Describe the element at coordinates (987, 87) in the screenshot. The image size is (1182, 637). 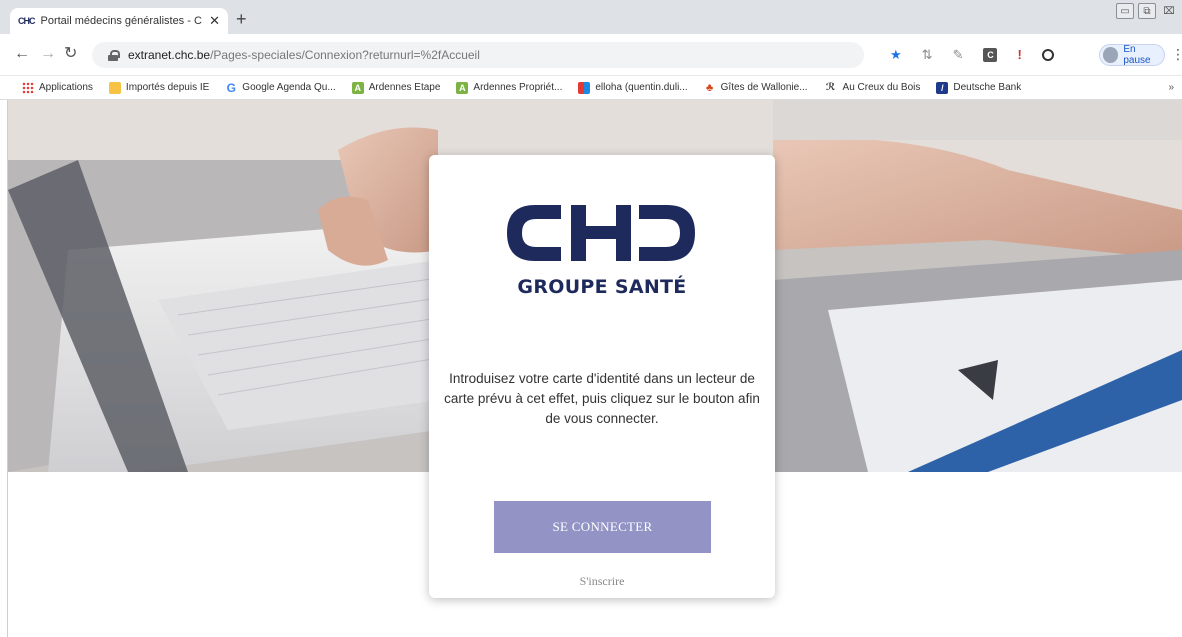
I see `bookmark-label: Deutsche Bank` at that location.